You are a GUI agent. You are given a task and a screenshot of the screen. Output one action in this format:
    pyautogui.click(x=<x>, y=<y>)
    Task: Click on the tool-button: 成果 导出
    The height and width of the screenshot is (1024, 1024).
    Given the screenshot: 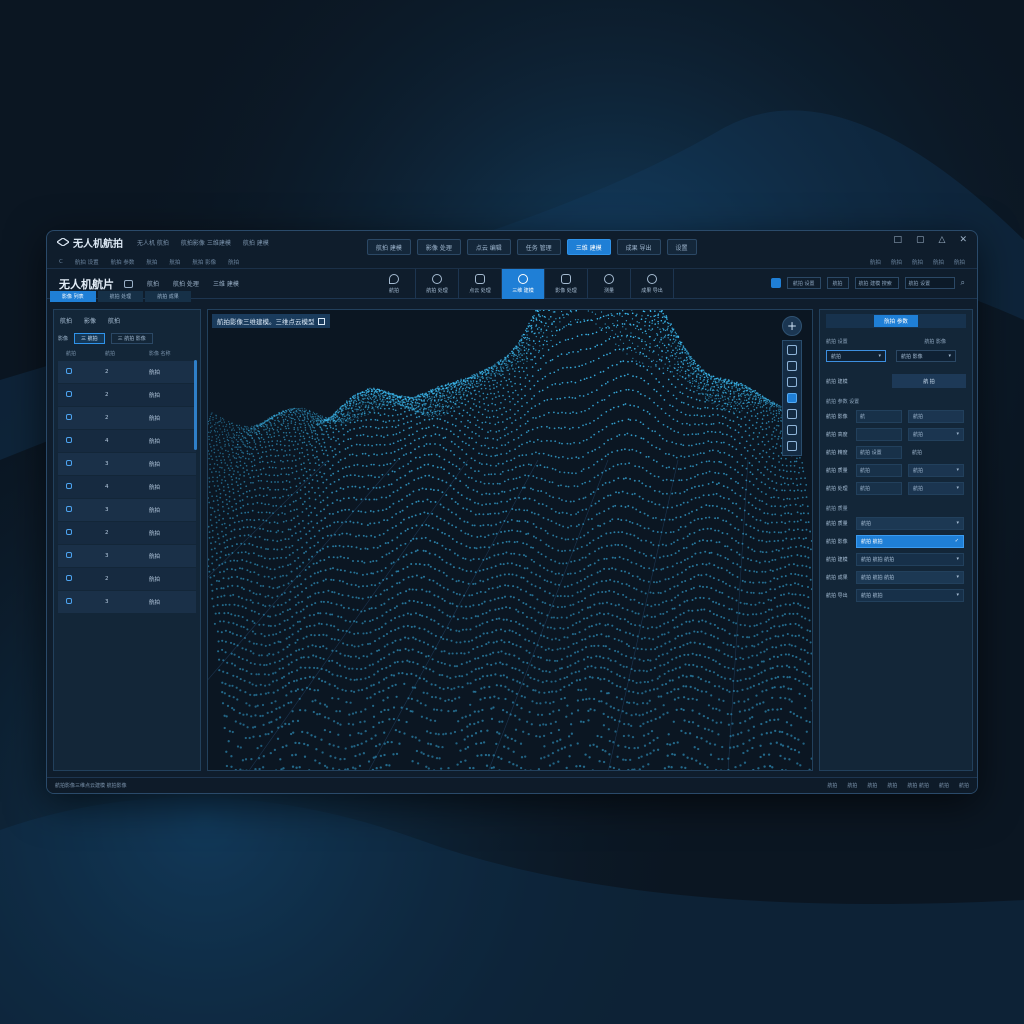 What is the action you would take?
    pyautogui.click(x=652, y=284)
    